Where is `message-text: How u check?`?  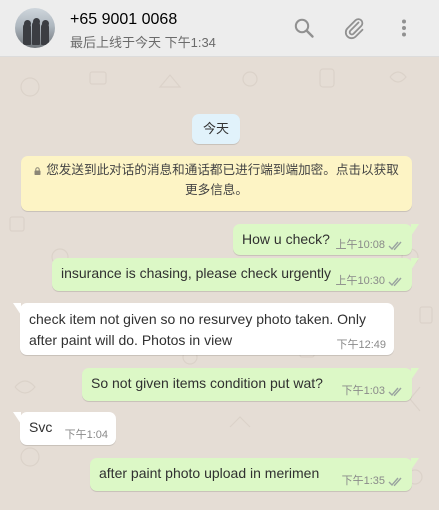 message-text: How u check? is located at coordinates (286, 239).